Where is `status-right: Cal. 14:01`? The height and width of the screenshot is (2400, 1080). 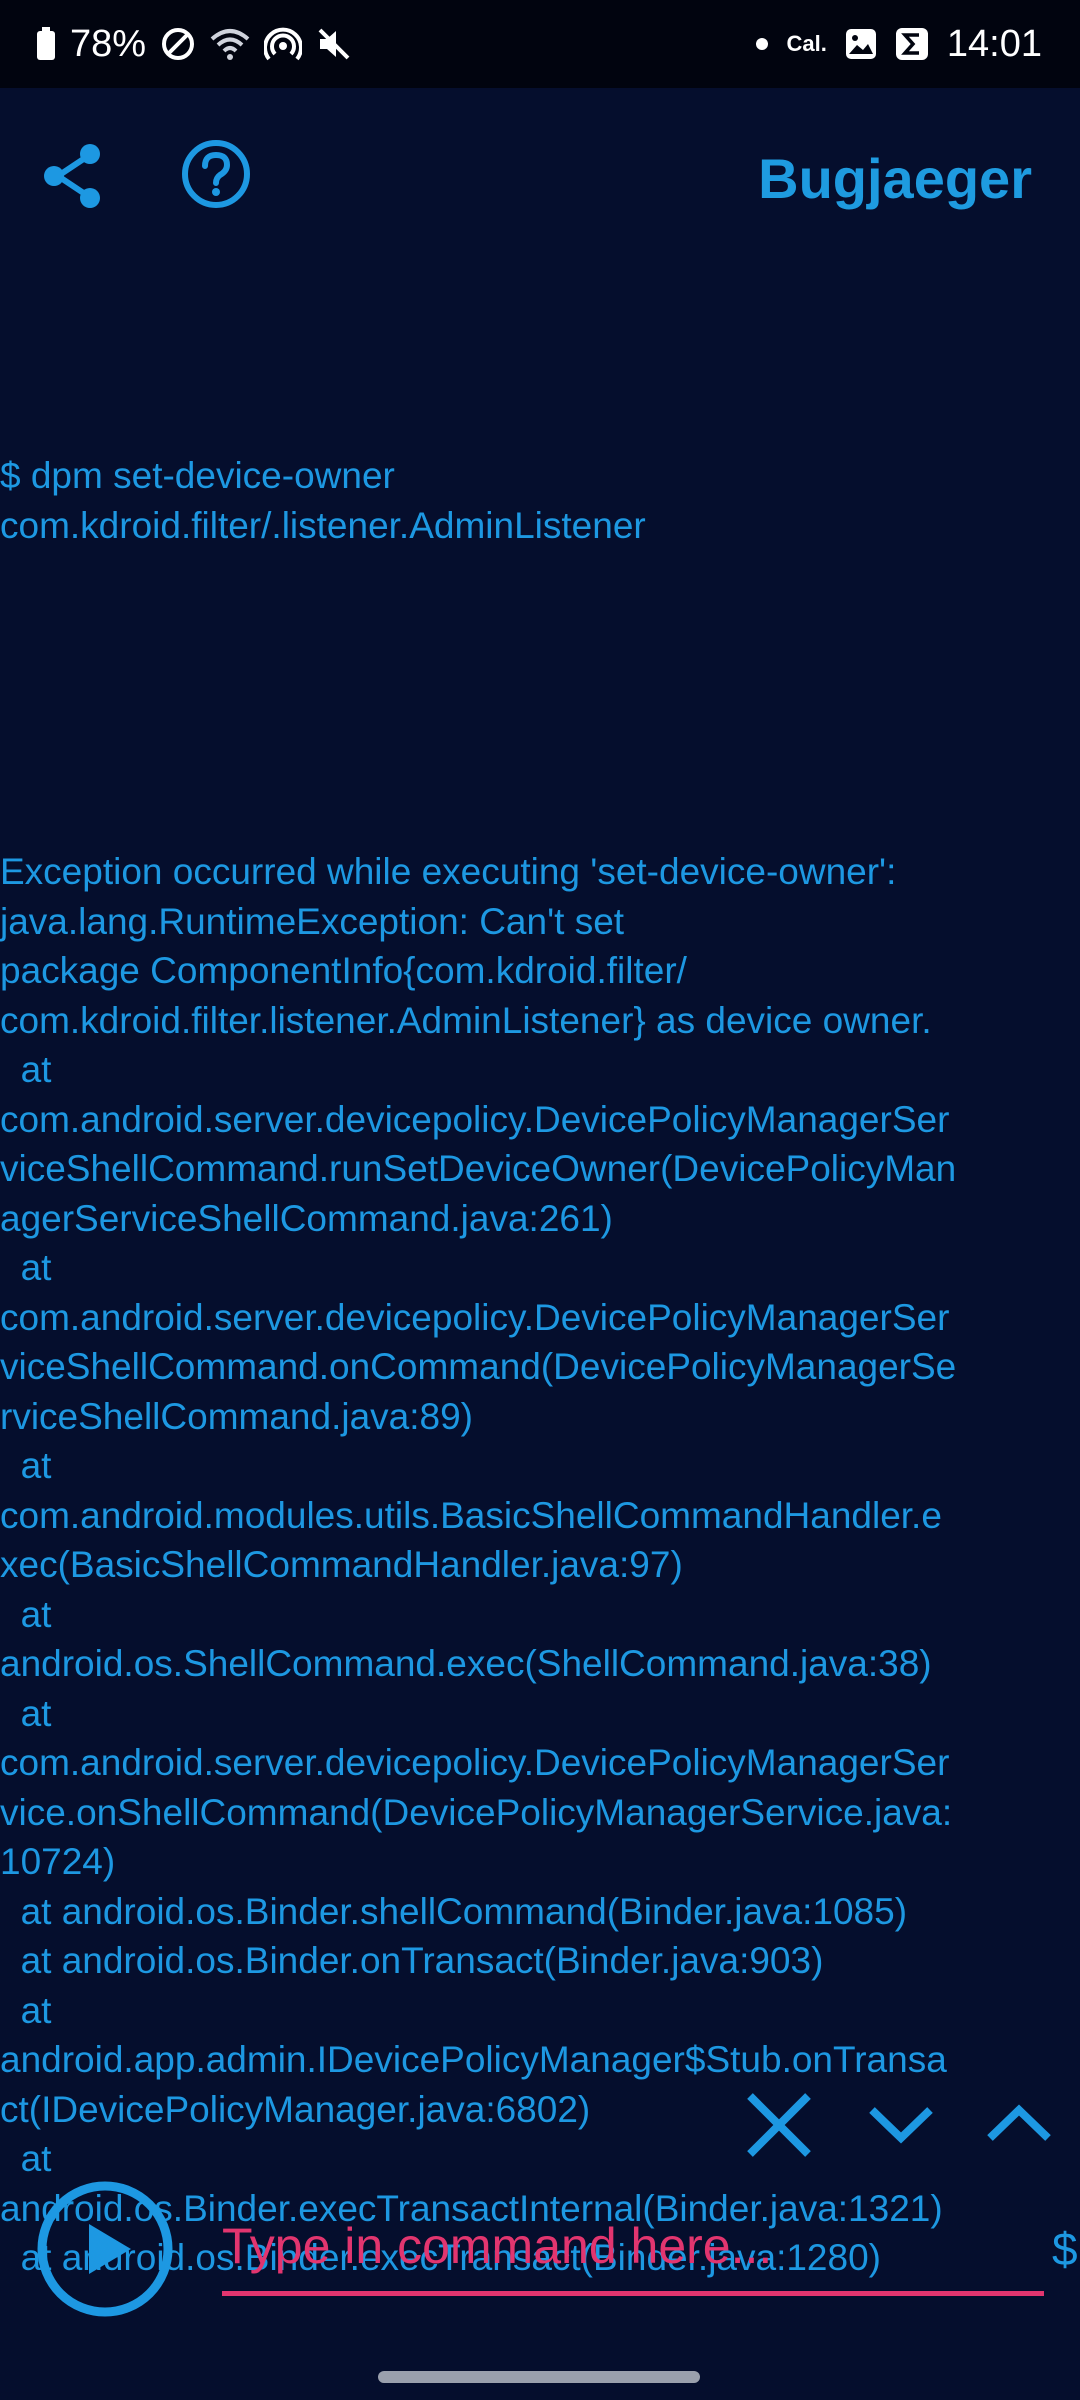 status-right: Cal. 14:01 is located at coordinates (898, 44).